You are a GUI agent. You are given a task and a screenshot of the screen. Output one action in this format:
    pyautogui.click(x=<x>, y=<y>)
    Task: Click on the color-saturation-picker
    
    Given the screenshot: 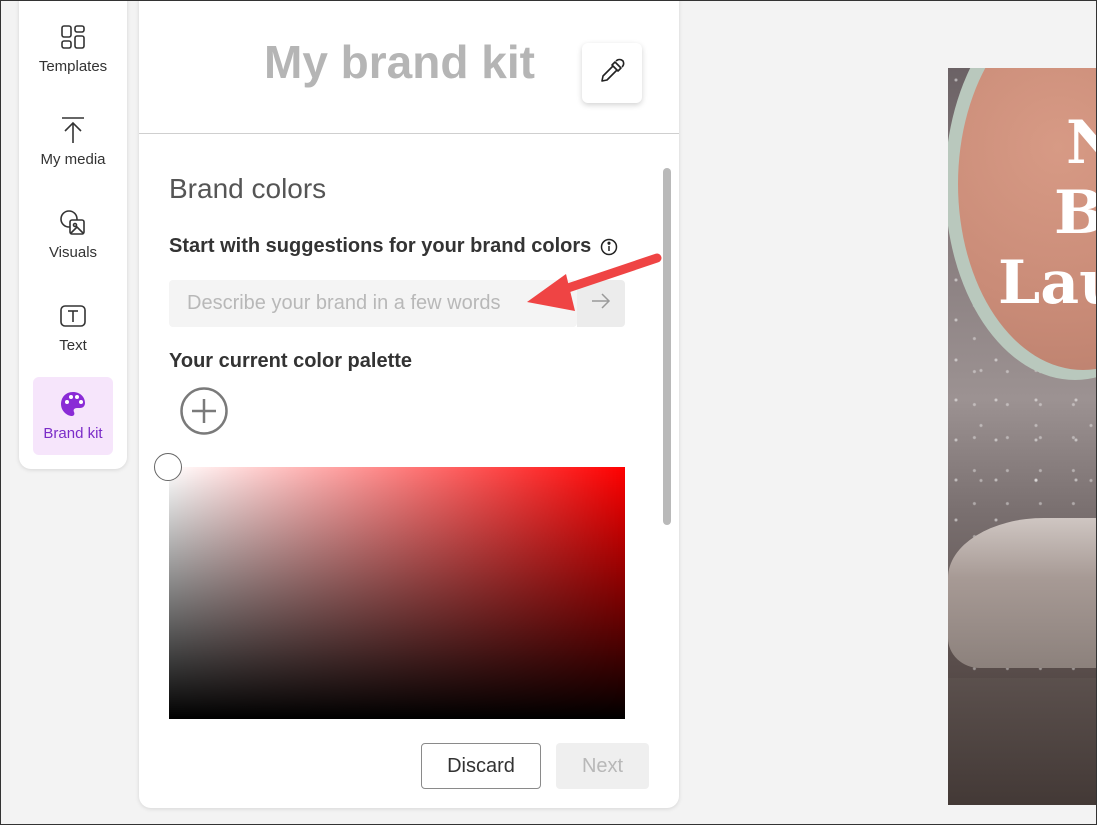 What is the action you would take?
    pyautogui.click(x=397, y=593)
    